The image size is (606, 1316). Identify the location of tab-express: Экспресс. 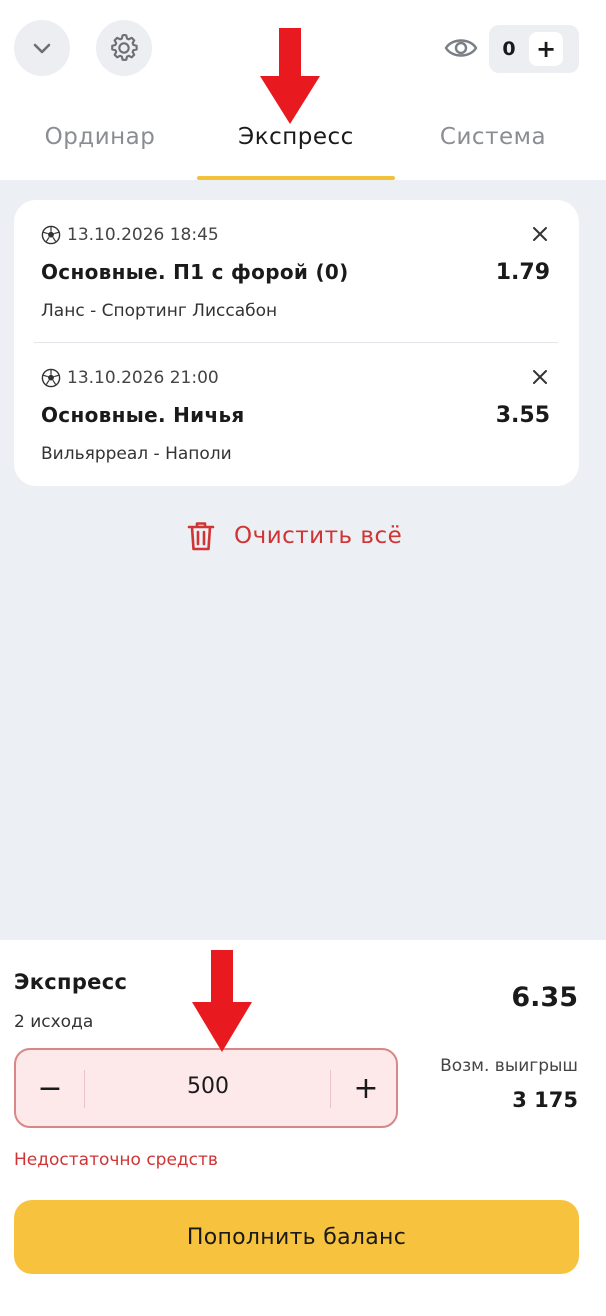
(296, 137).